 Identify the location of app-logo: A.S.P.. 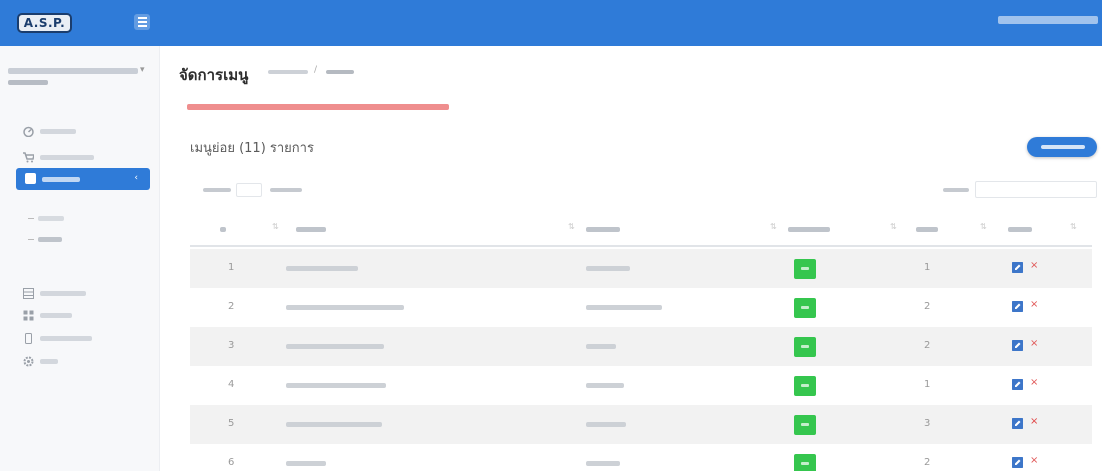
(44, 23).